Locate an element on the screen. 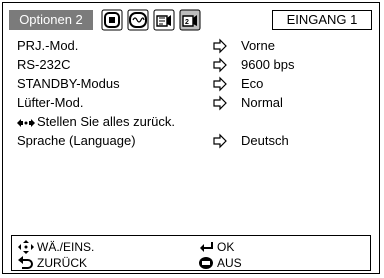  menu-button-icon is located at coordinates (206, 263).